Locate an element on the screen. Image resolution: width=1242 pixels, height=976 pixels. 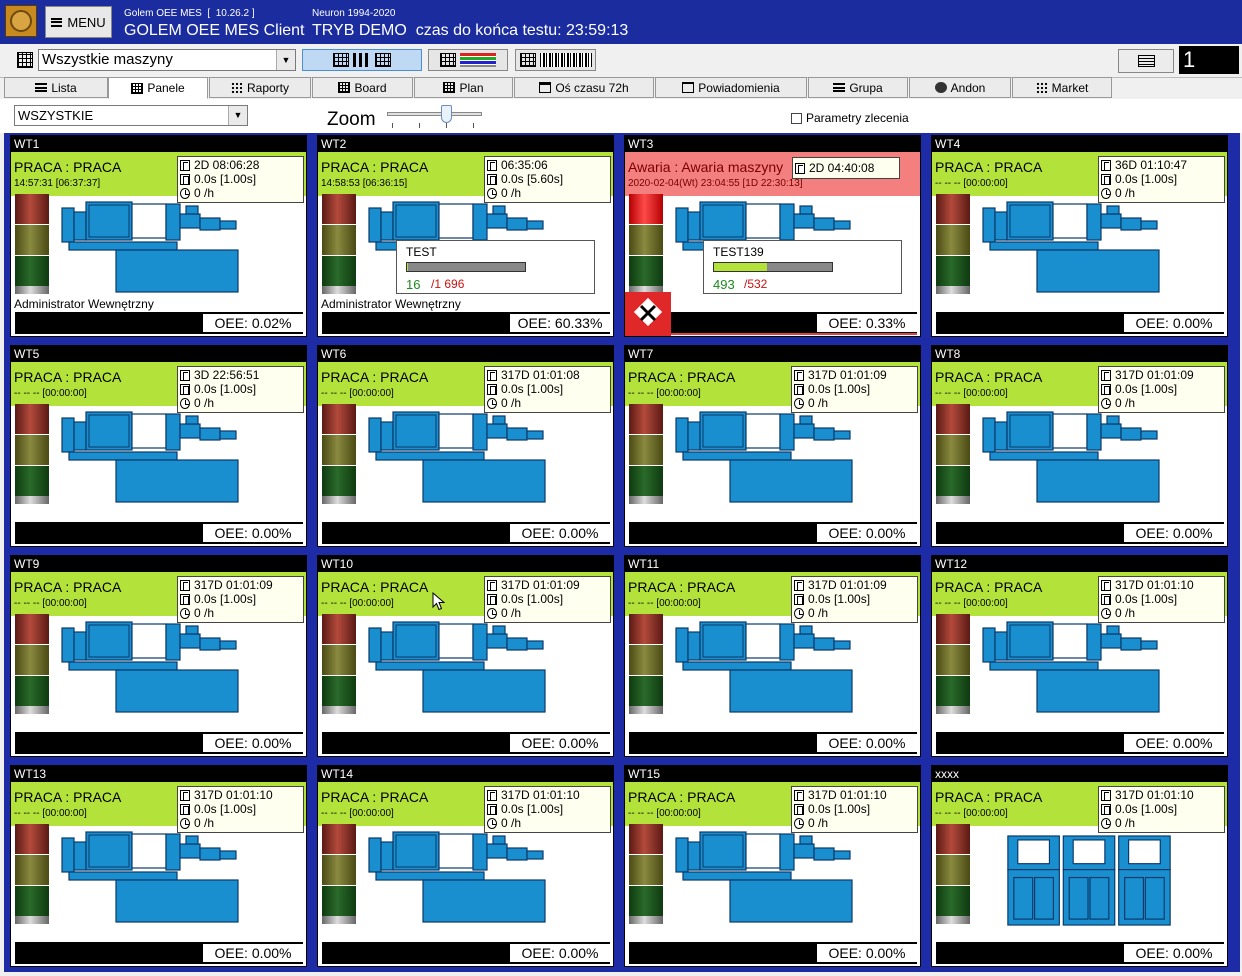
tab-lista: Lista is located at coordinates (56, 87).